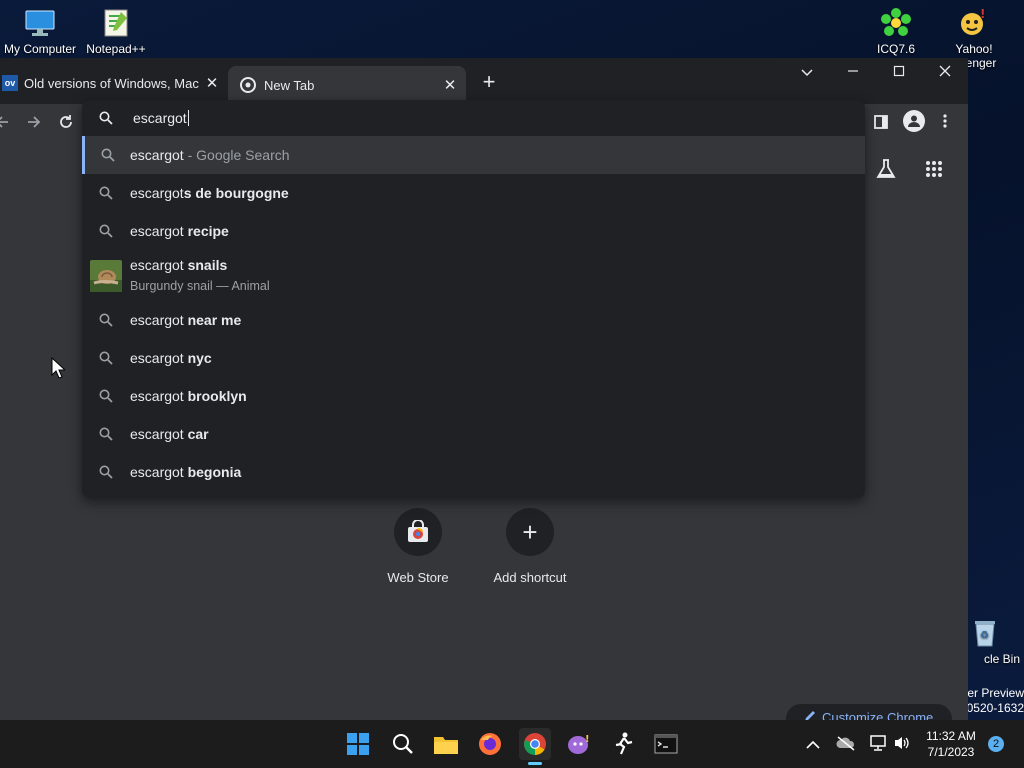  Describe the element at coordinates (40, 23) in the screenshot. I see `monitor-icon` at that location.